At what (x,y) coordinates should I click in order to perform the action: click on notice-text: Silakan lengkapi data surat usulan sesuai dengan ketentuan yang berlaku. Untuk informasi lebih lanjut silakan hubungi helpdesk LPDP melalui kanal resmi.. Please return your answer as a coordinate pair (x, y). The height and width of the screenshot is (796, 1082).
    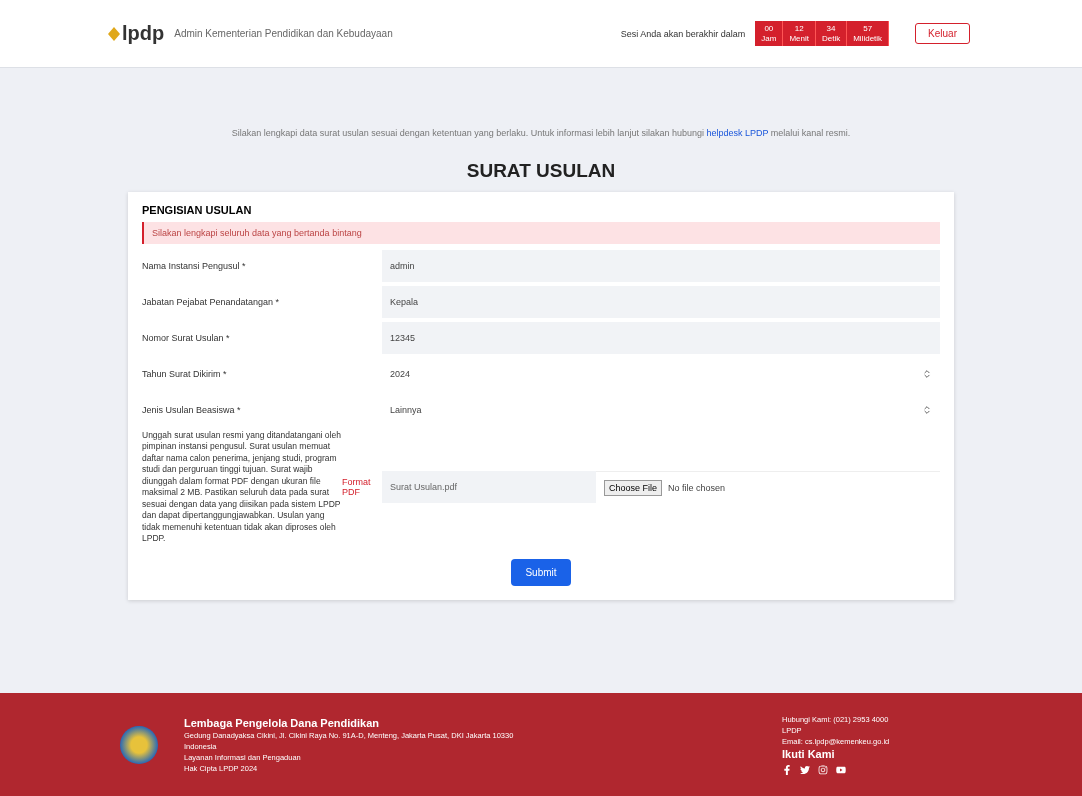
    Looking at the image, I should click on (541, 133).